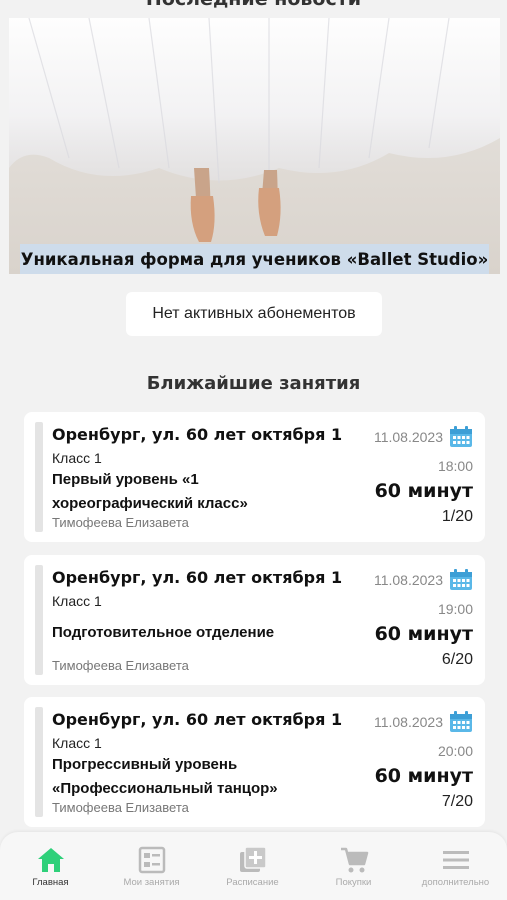 This screenshot has height=900, width=507. Describe the element at coordinates (151, 882) in the screenshot. I see `nav-label: Мои занятия` at that location.